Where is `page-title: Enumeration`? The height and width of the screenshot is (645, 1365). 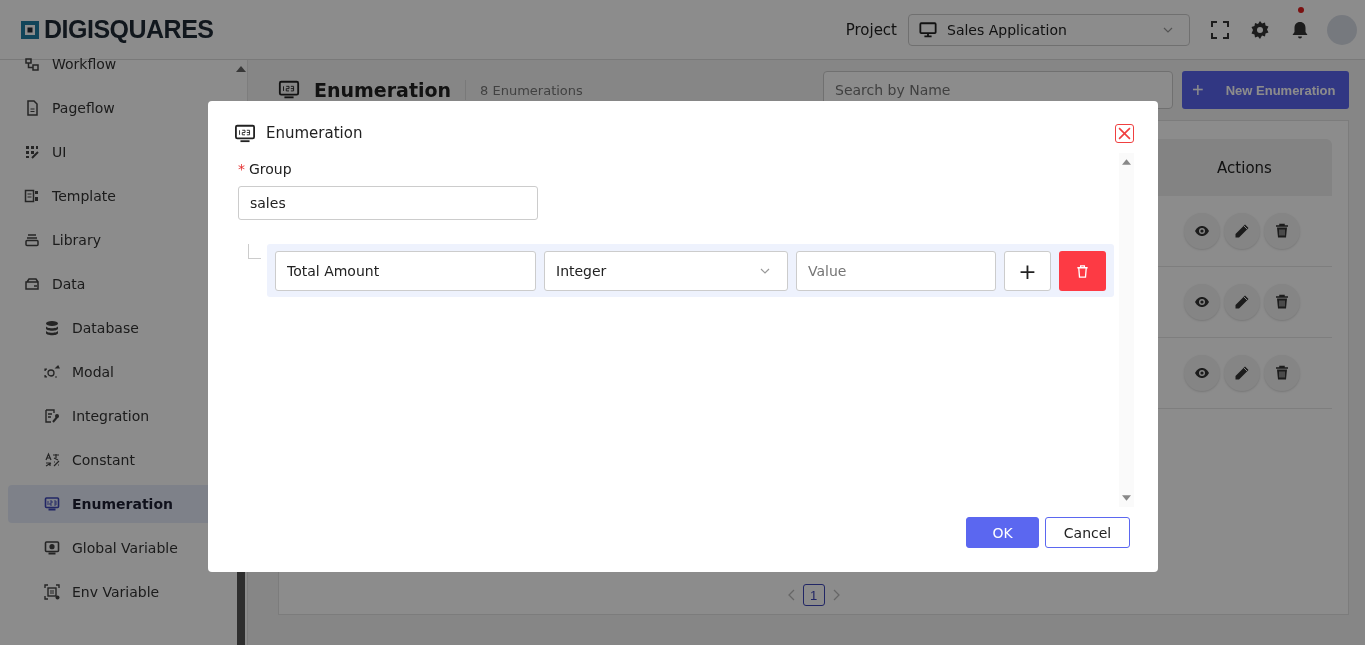
page-title: Enumeration is located at coordinates (383, 90).